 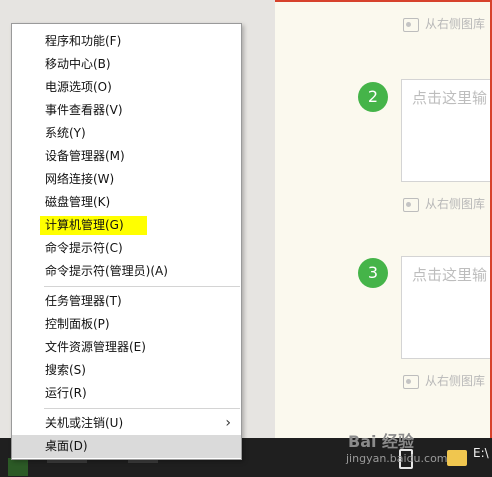 What do you see at coordinates (126, 393) in the screenshot?
I see `menu-item-run: 运行(R)` at bounding box center [126, 393].